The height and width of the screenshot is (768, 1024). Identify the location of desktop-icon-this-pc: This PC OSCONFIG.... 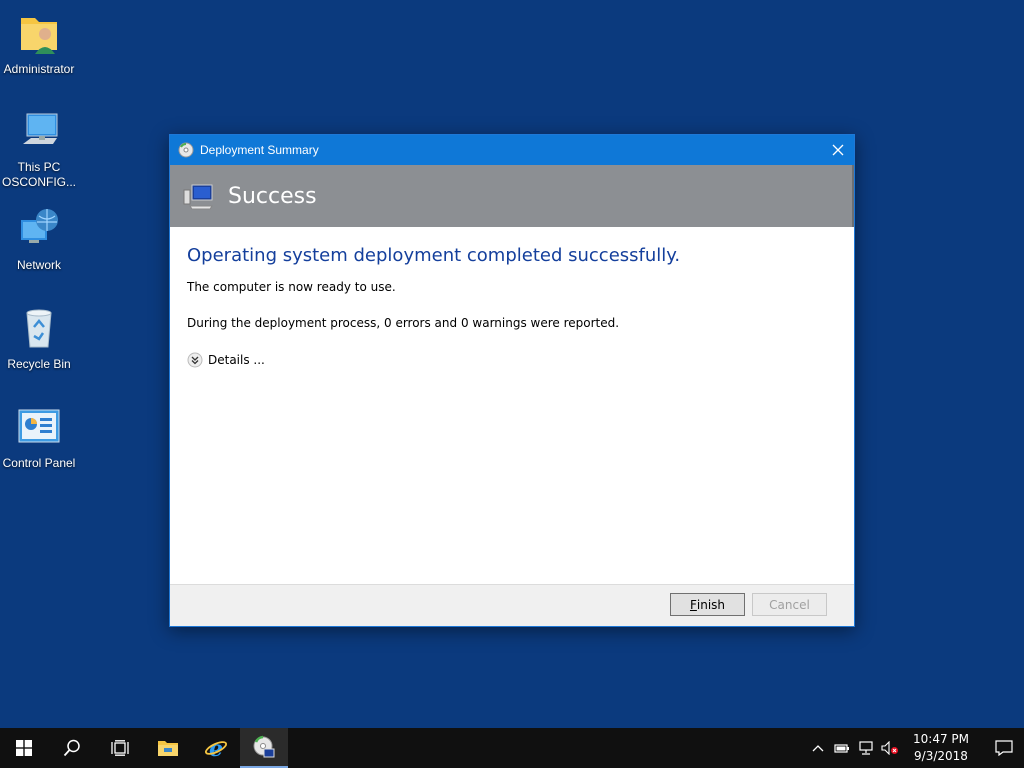
(39, 149).